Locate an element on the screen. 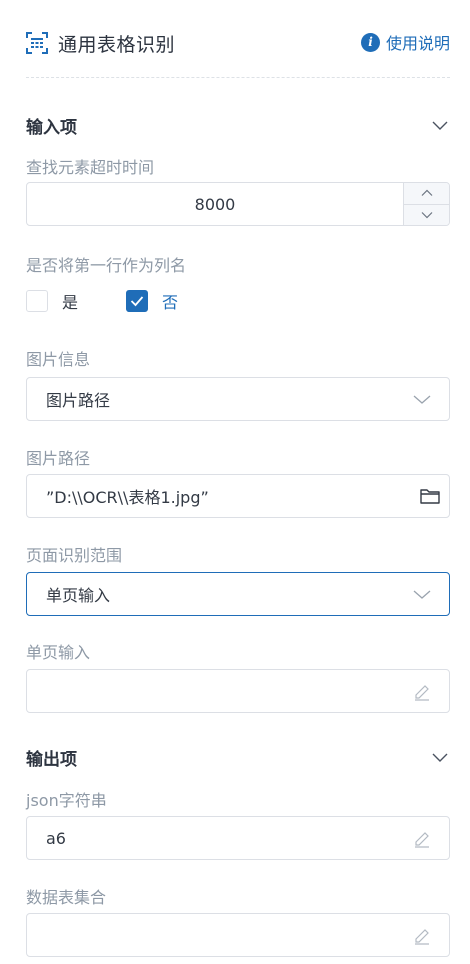  timeout-label: 查找元素超时时间 is located at coordinates (90, 167).